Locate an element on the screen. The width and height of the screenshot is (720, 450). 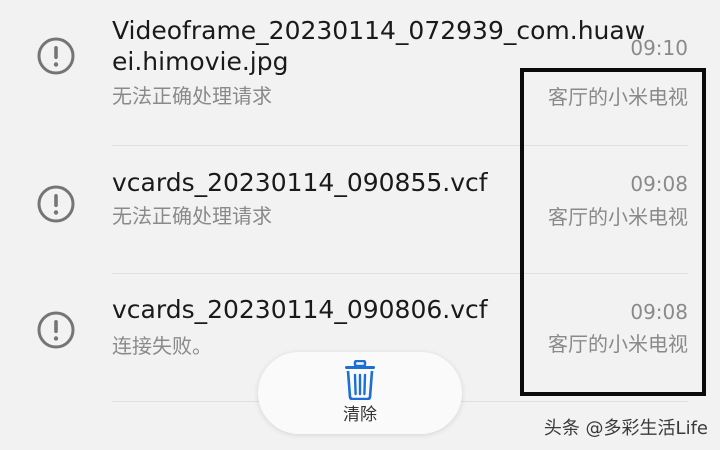
file-name: vcards_20230114_090855.vcf is located at coordinates (300, 182).